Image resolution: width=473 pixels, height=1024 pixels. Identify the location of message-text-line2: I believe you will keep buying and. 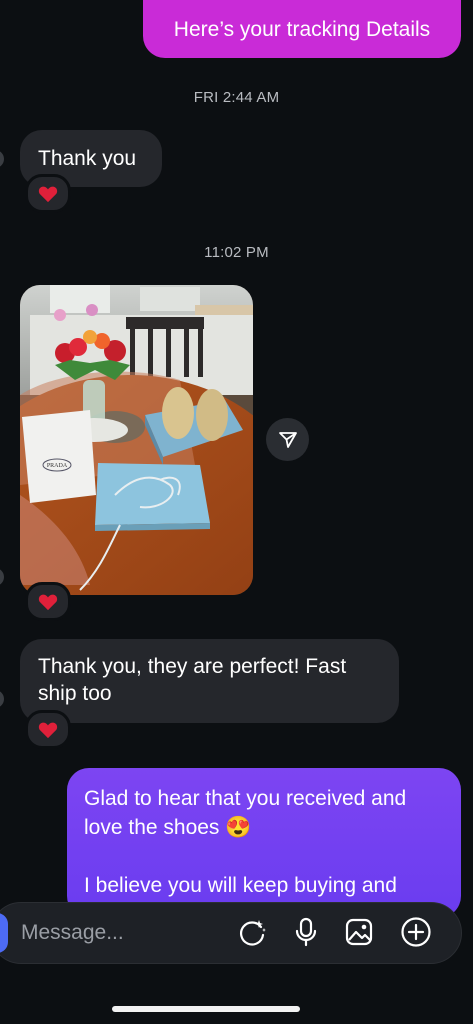
(240, 885).